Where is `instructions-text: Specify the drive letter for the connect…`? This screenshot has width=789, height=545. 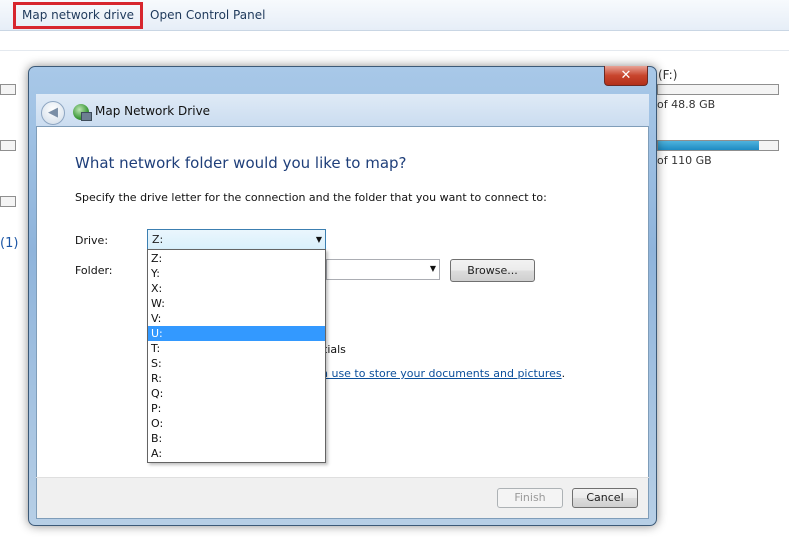 instructions-text: Specify the drive letter for the connect… is located at coordinates (311, 197).